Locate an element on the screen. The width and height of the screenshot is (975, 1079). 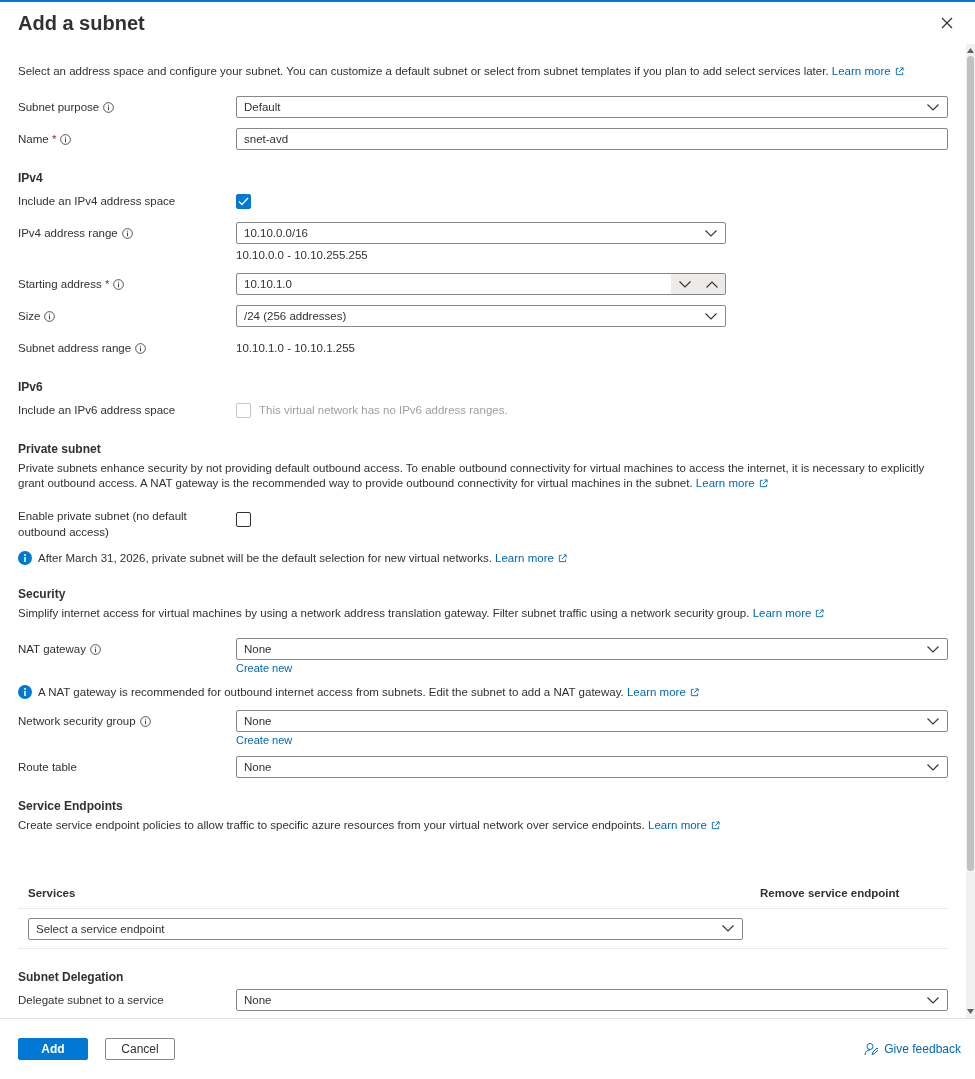
section-heading: IPv4 is located at coordinates (31, 178).